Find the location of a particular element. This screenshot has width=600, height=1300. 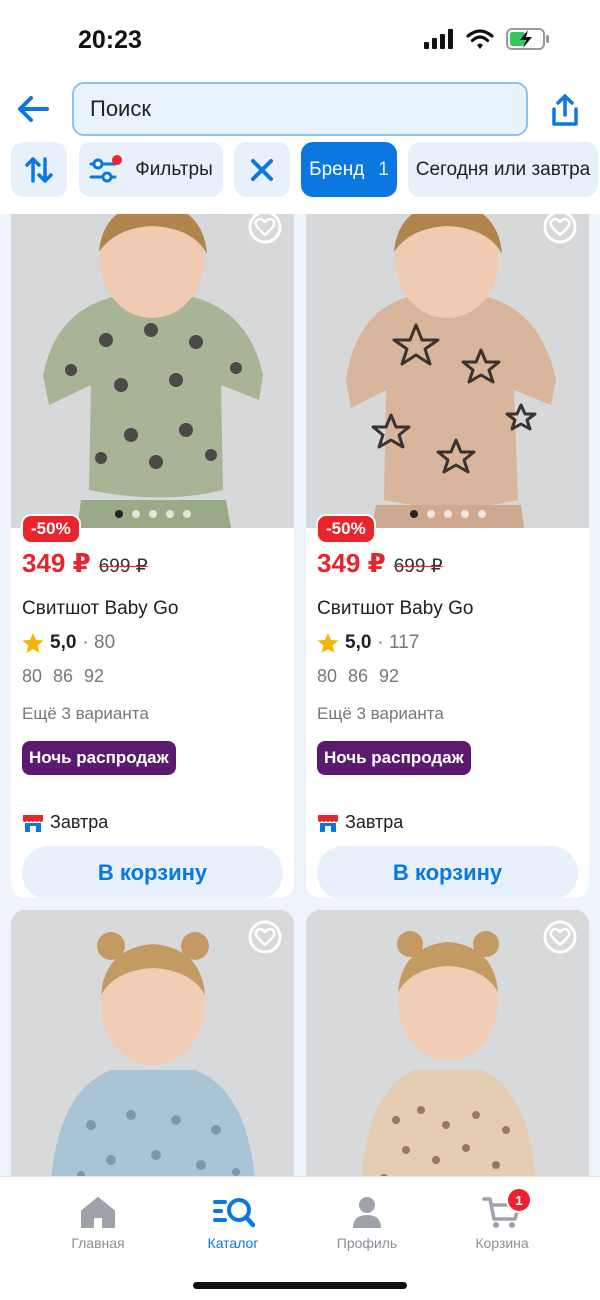

status-bar: 20:23 is located at coordinates (300, 39).